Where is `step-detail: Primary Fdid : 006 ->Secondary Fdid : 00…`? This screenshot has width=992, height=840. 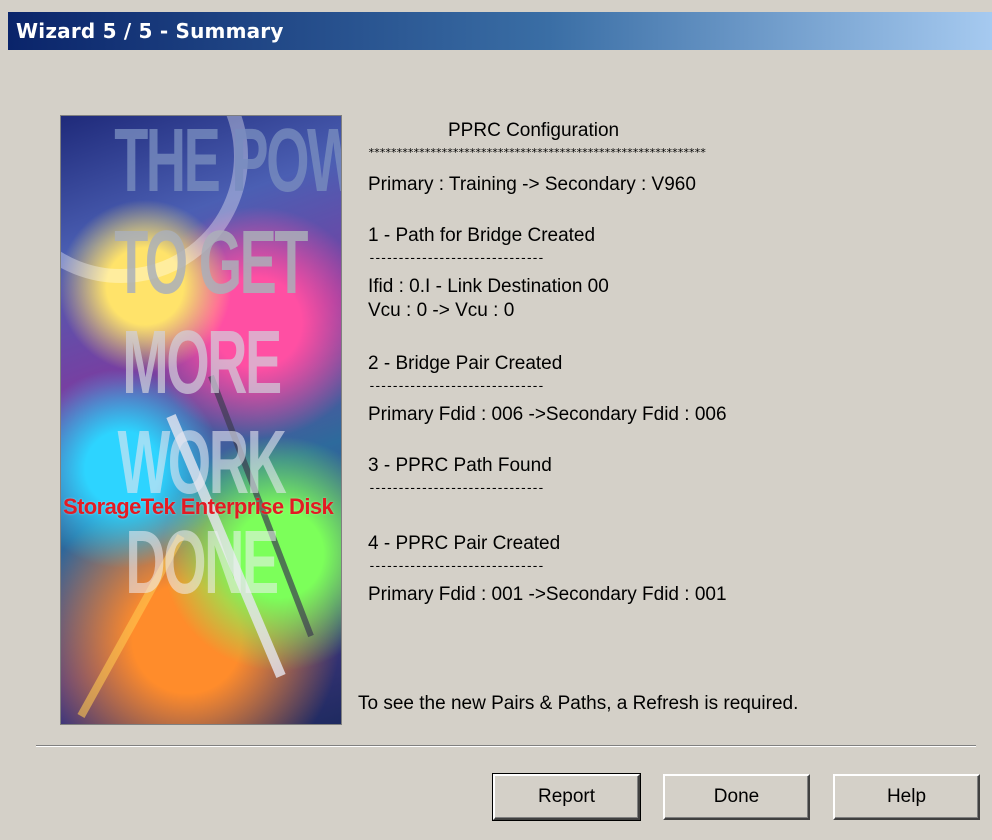 step-detail: Primary Fdid : 006 ->Secondary Fdid : 00… is located at coordinates (547, 414).